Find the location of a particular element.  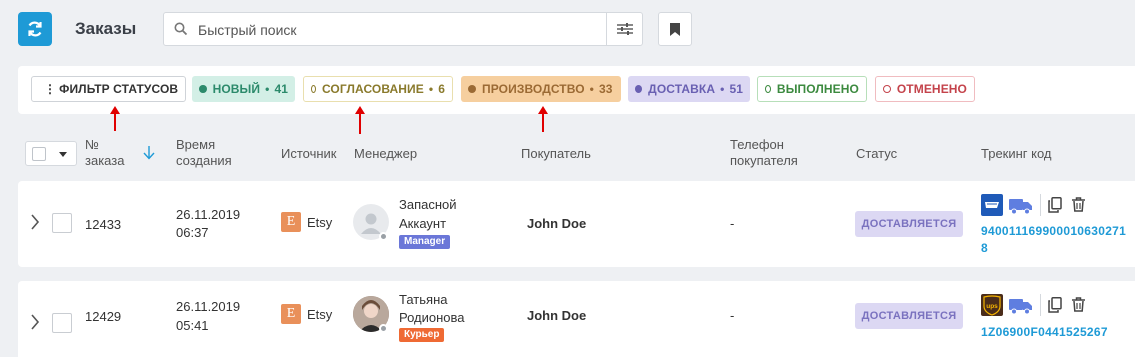

col-order-no: № заказа is located at coordinates (104, 153).